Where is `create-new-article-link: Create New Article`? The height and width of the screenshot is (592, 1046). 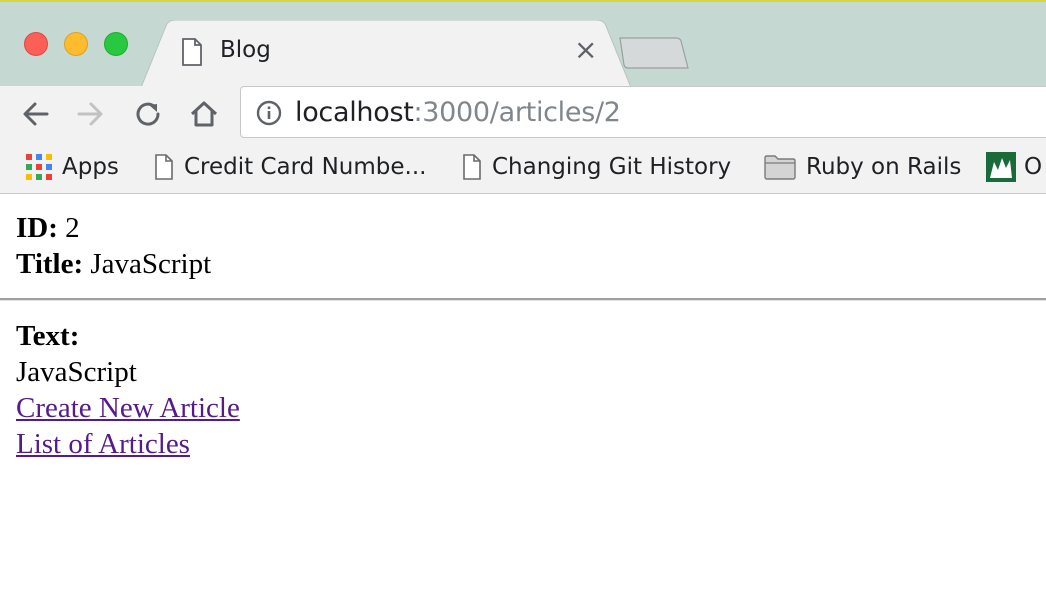 create-new-article-link: Create New Article is located at coordinates (531, 408).